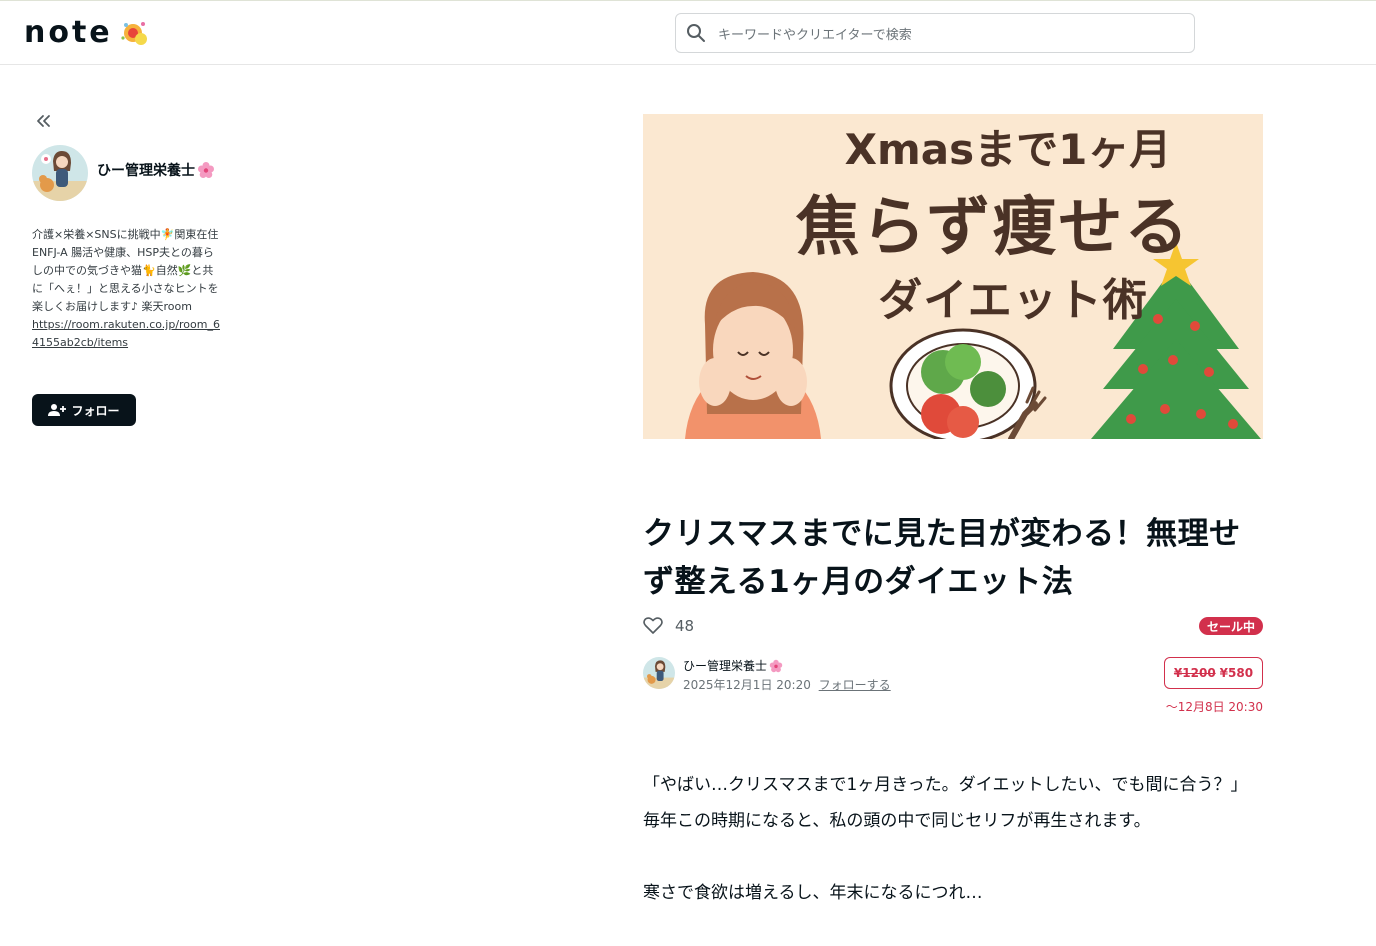 The image size is (1376, 946). What do you see at coordinates (134, 33) in the screenshot?
I see `logo-badge-icon` at bounding box center [134, 33].